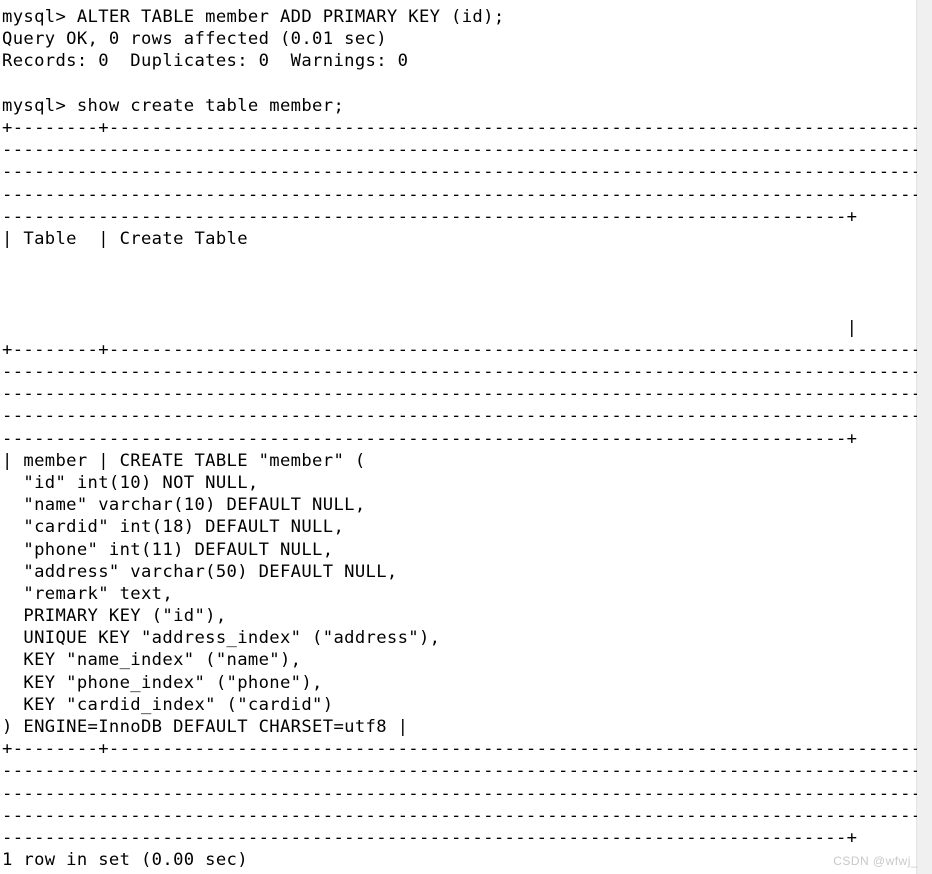 This screenshot has width=932, height=874. I want to click on terminal-line-data: "id" int(10) NOT NULL,, so click(130, 482).